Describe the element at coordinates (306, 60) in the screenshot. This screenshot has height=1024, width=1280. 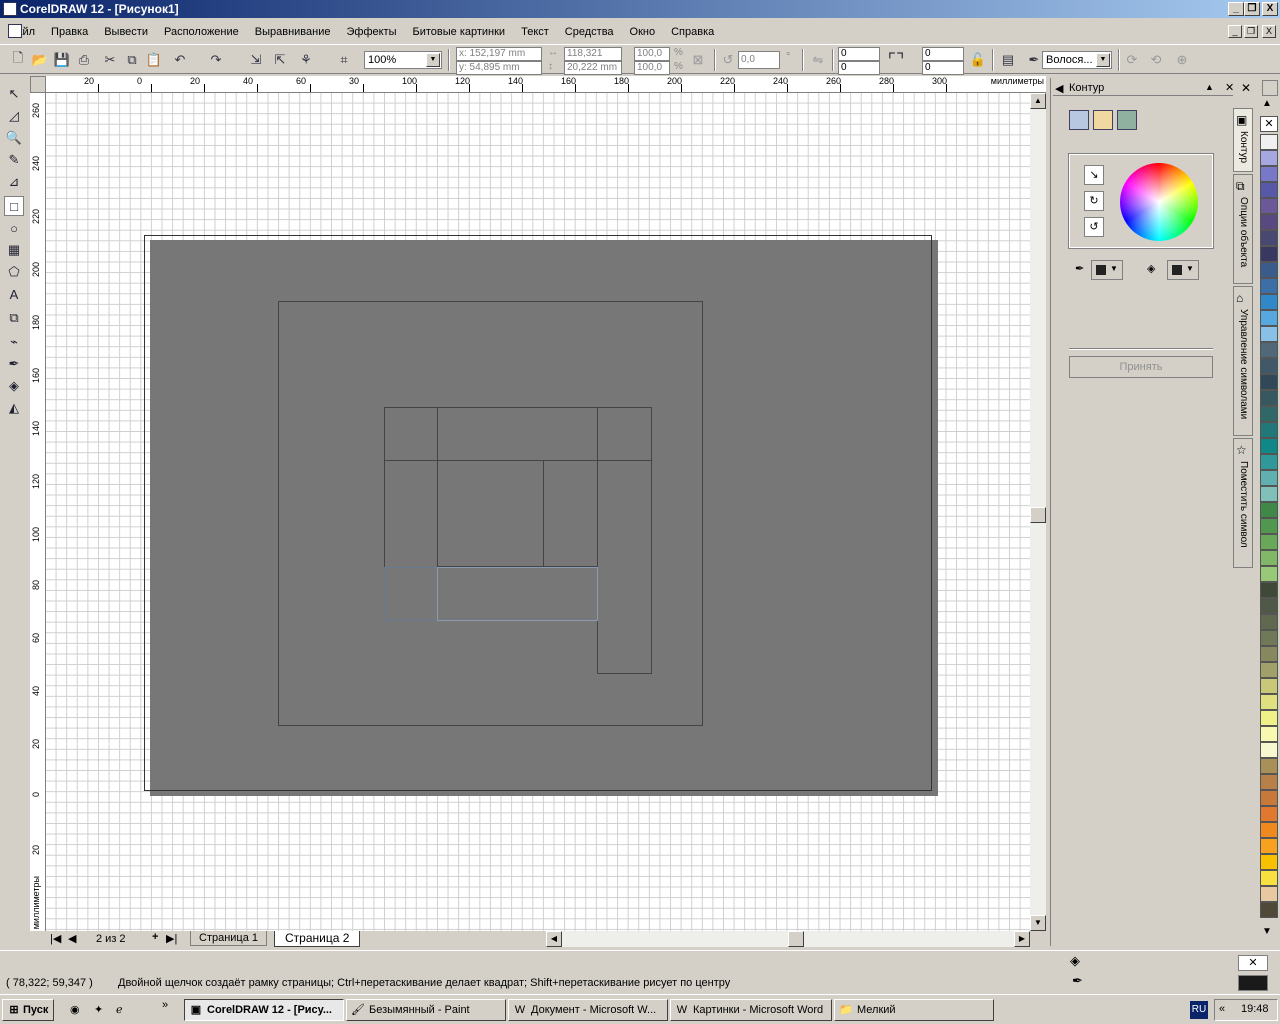
I see `launcher-icon: ⚘` at that location.